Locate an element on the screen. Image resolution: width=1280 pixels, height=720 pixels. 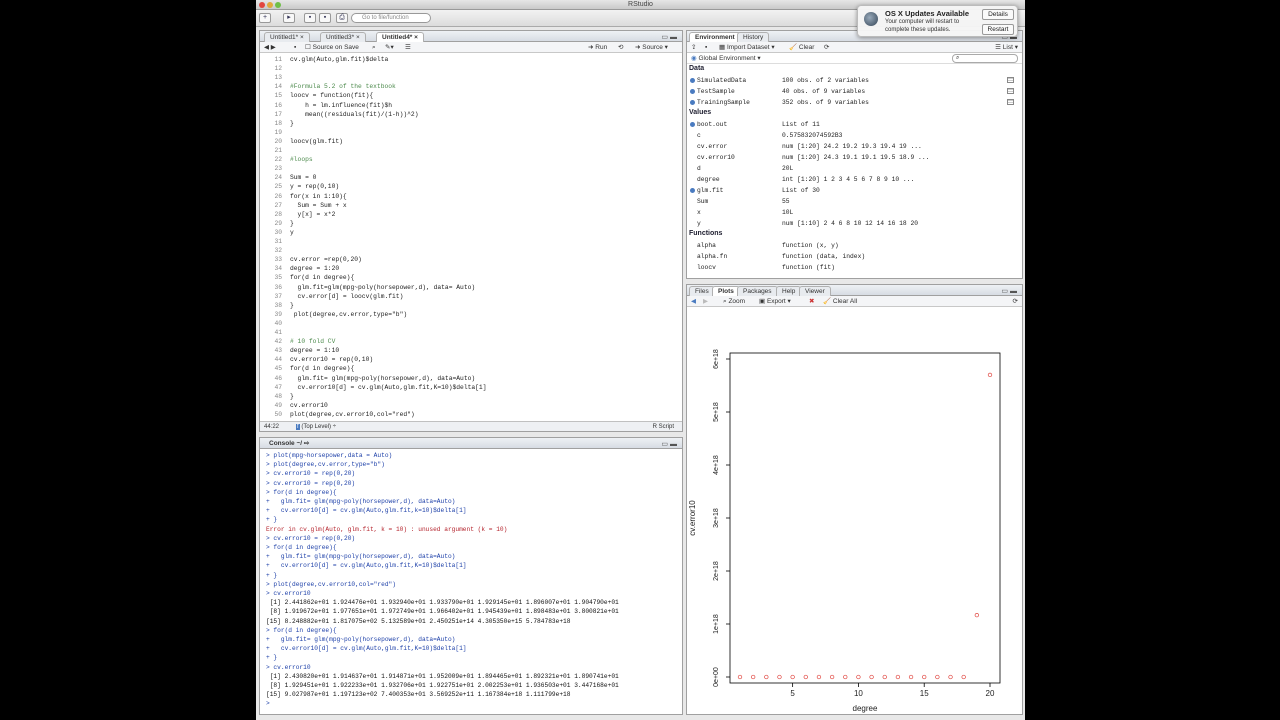
code-line: 12 is located at coordinates (471, 68).